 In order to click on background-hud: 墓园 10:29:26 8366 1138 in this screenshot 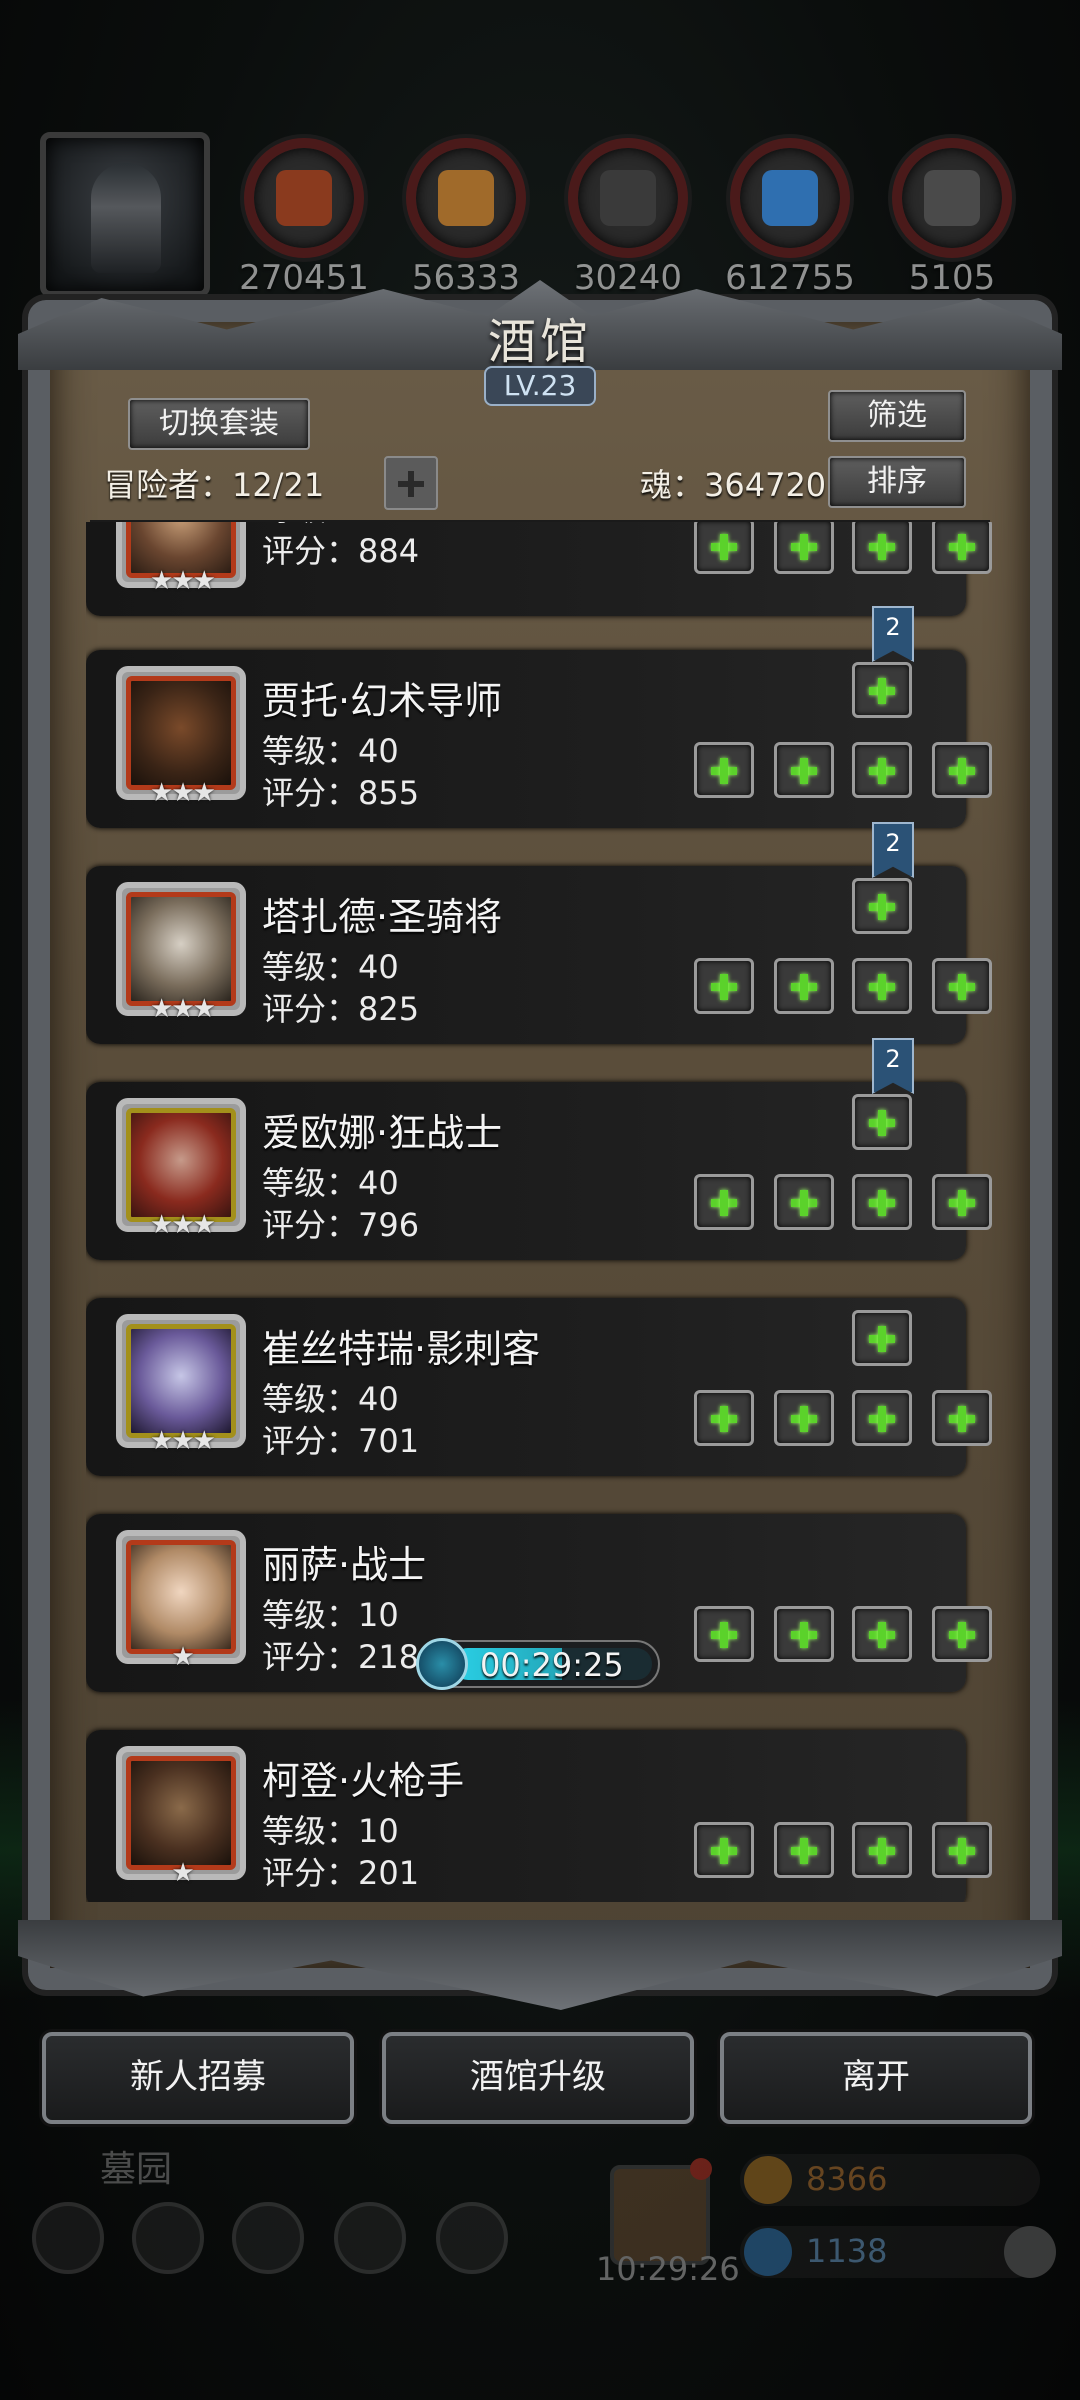, I will do `click(540, 2270)`.